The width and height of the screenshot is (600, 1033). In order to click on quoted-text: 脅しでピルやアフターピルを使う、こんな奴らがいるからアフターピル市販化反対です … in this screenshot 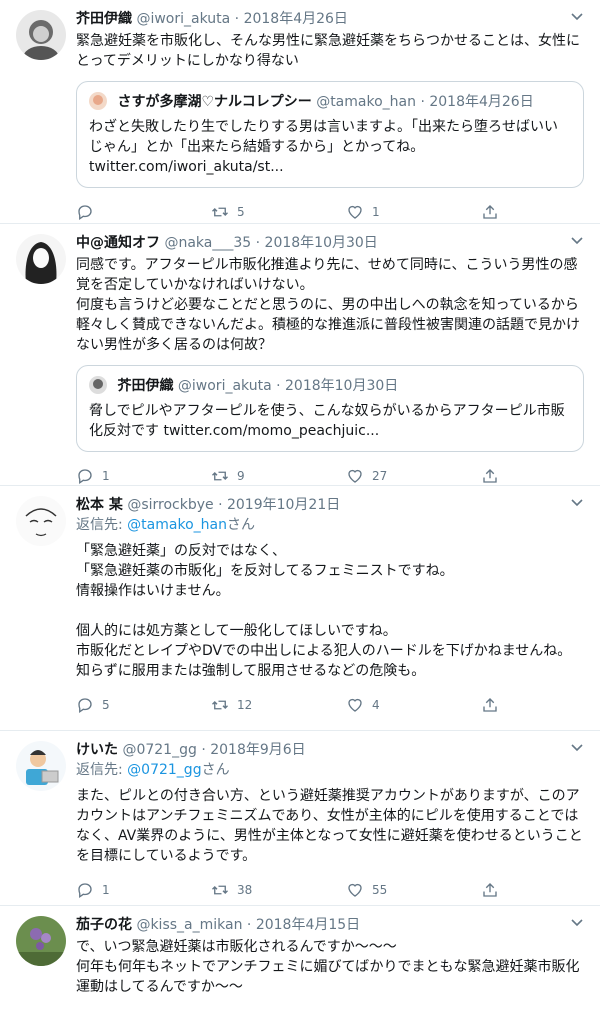, I will do `click(327, 421)`.